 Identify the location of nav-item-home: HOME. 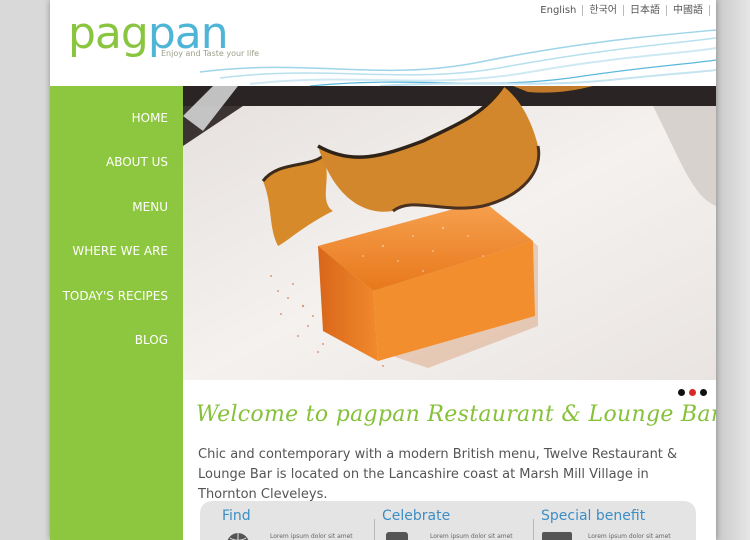
(150, 118).